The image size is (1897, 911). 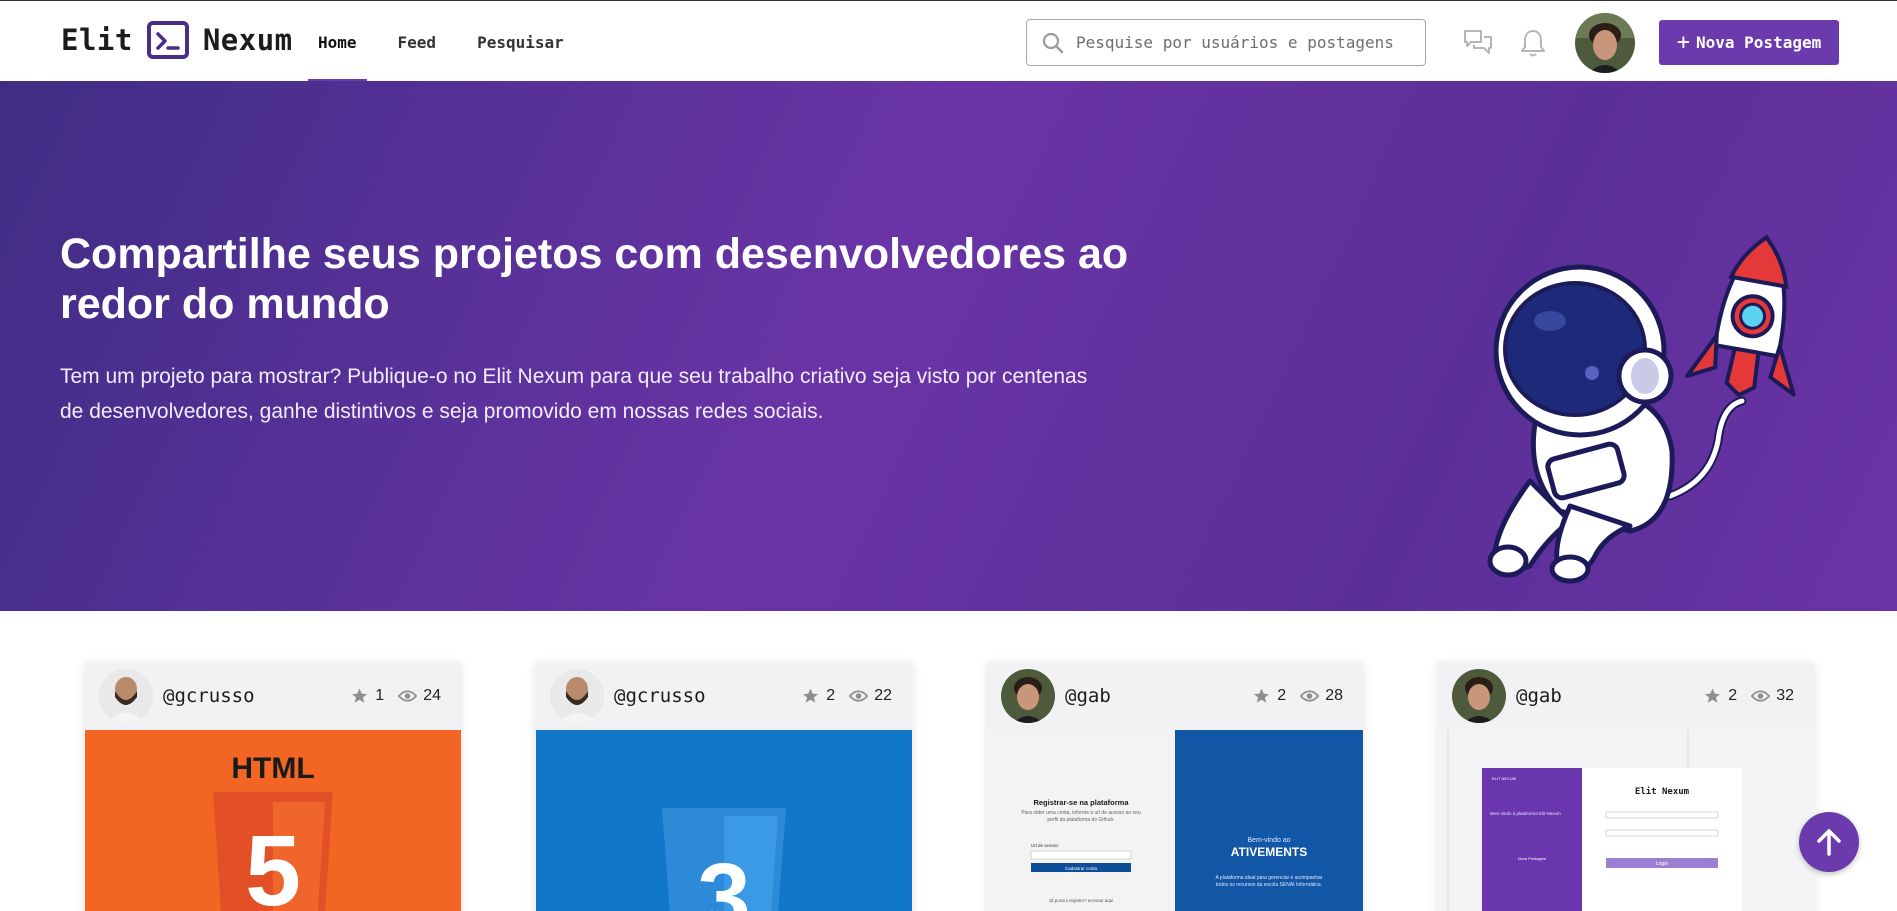 What do you see at coordinates (1269, 852) in the screenshot?
I see `atv-name: ATIVEMENTS` at bounding box center [1269, 852].